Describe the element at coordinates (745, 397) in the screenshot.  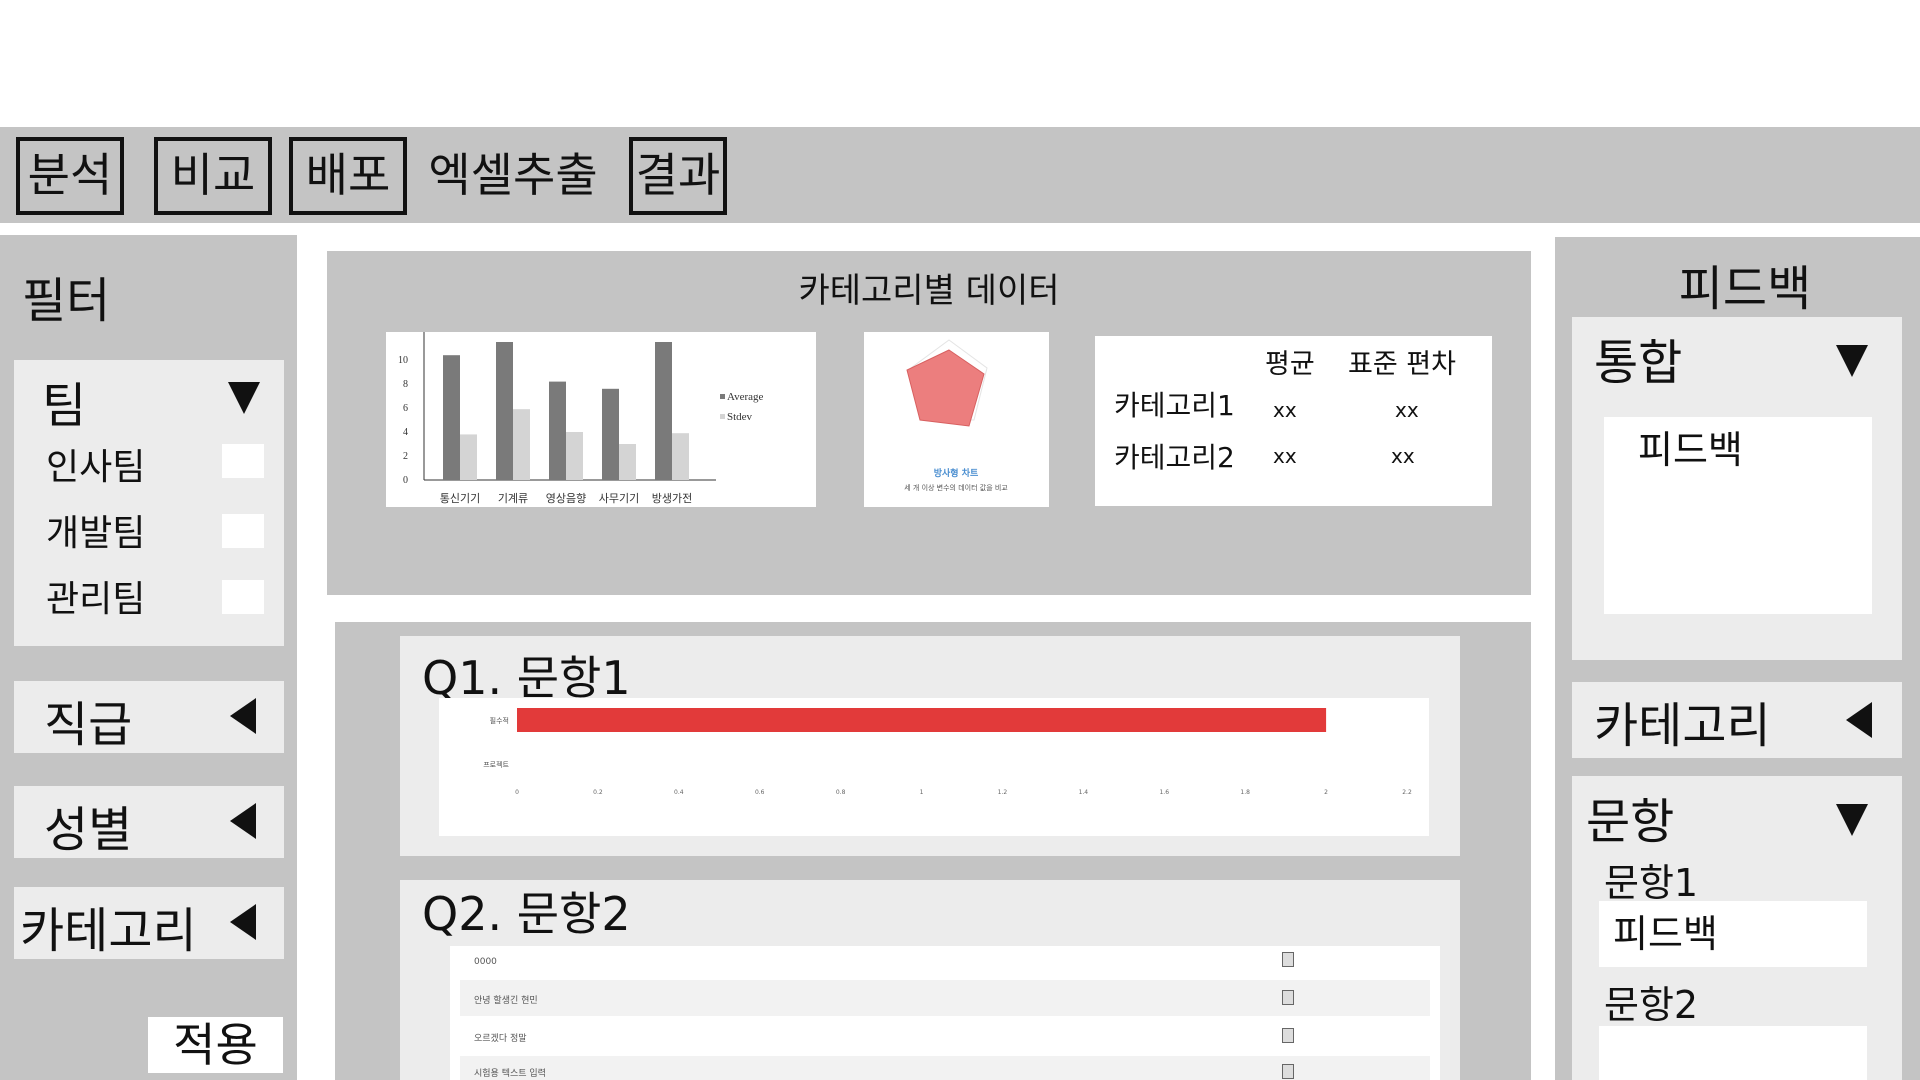
I see `legend-average: Average` at that location.